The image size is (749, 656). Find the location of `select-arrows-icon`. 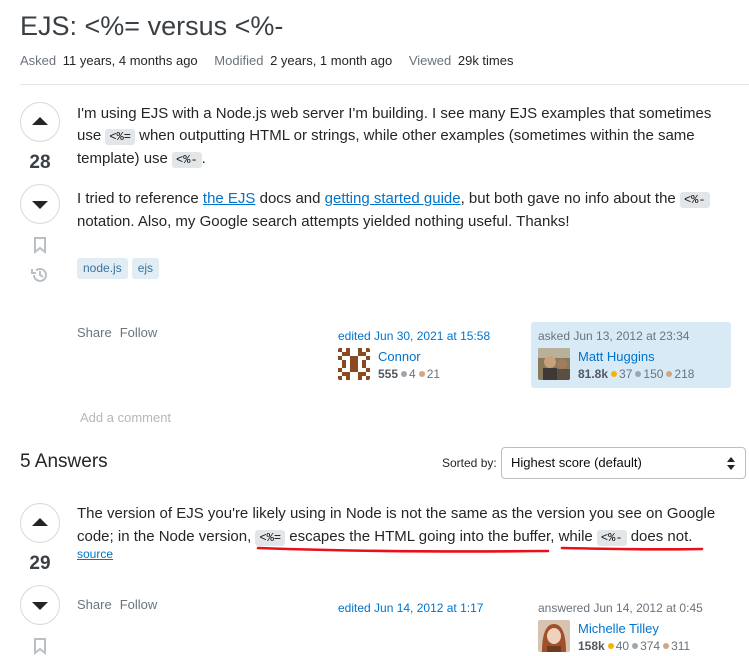

select-arrows-icon is located at coordinates (731, 463).